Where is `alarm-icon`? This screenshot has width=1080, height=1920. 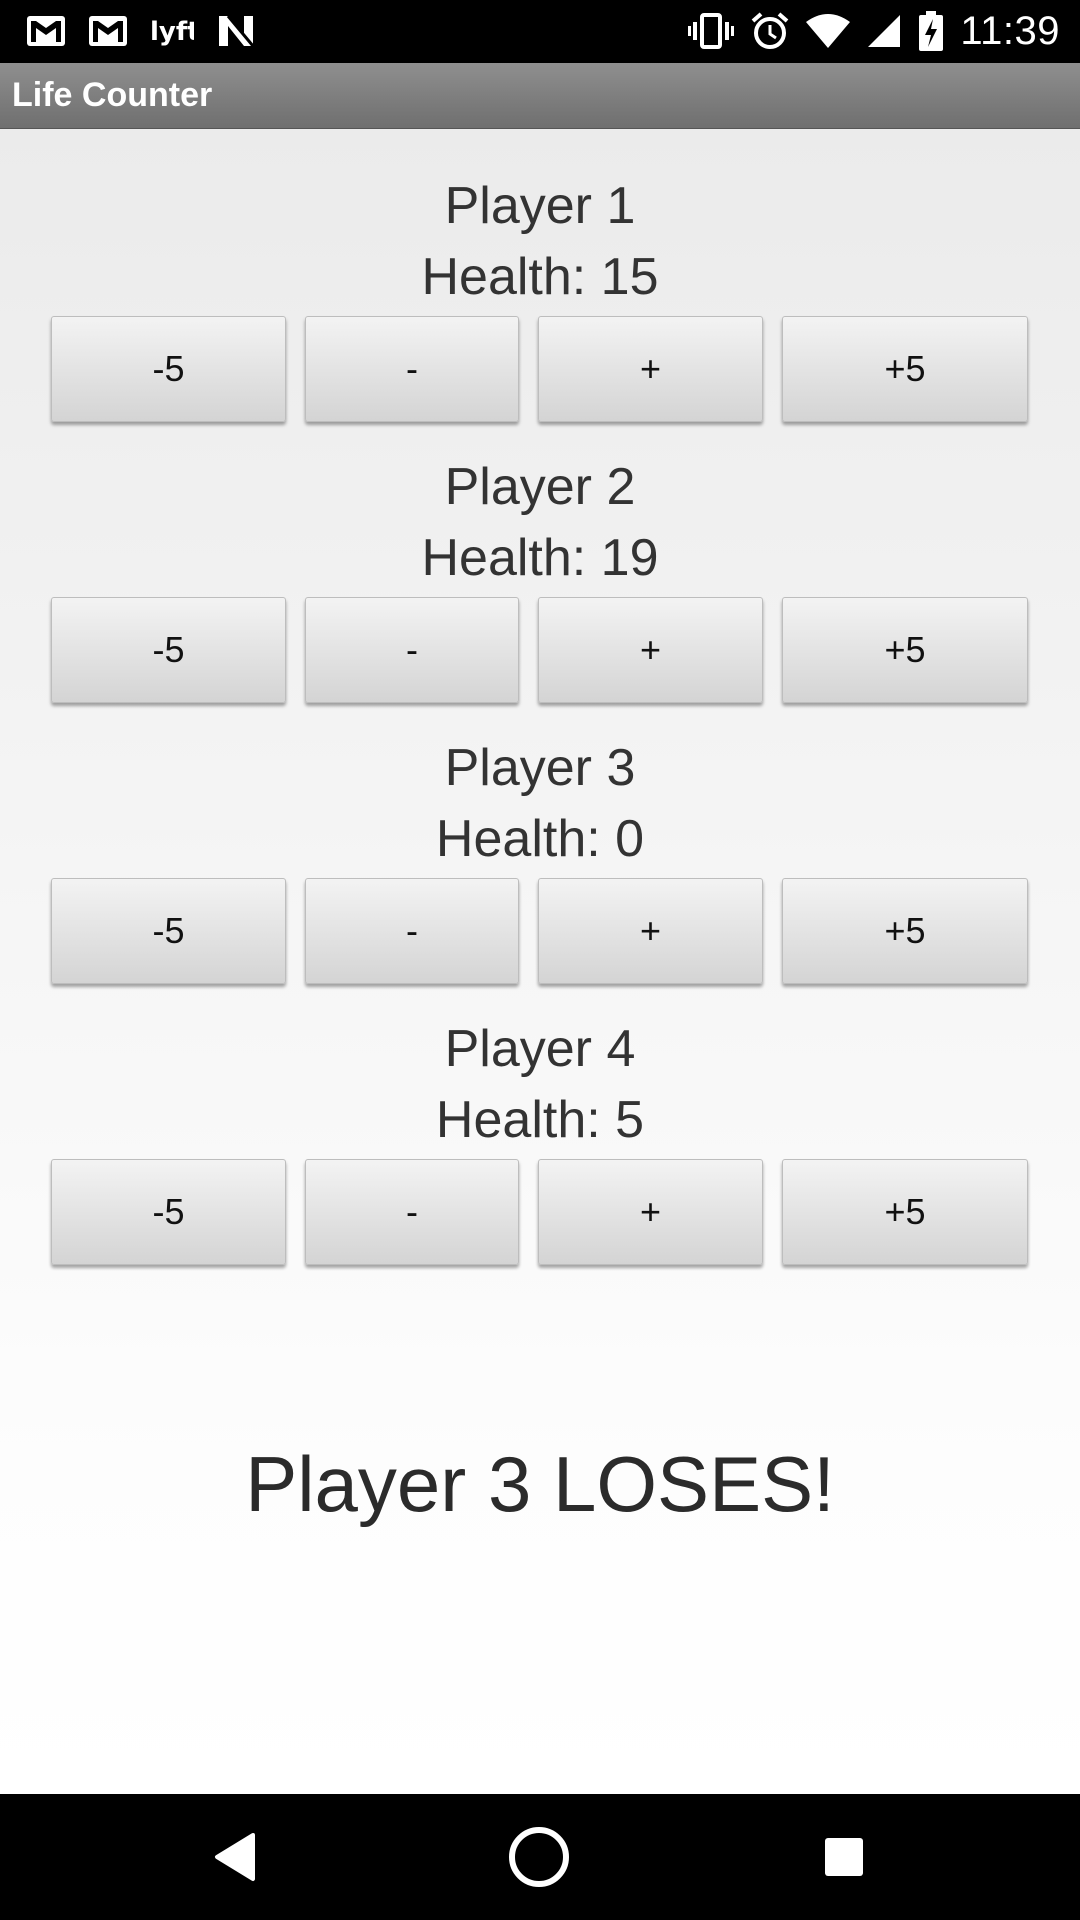
alarm-icon is located at coordinates (770, 31).